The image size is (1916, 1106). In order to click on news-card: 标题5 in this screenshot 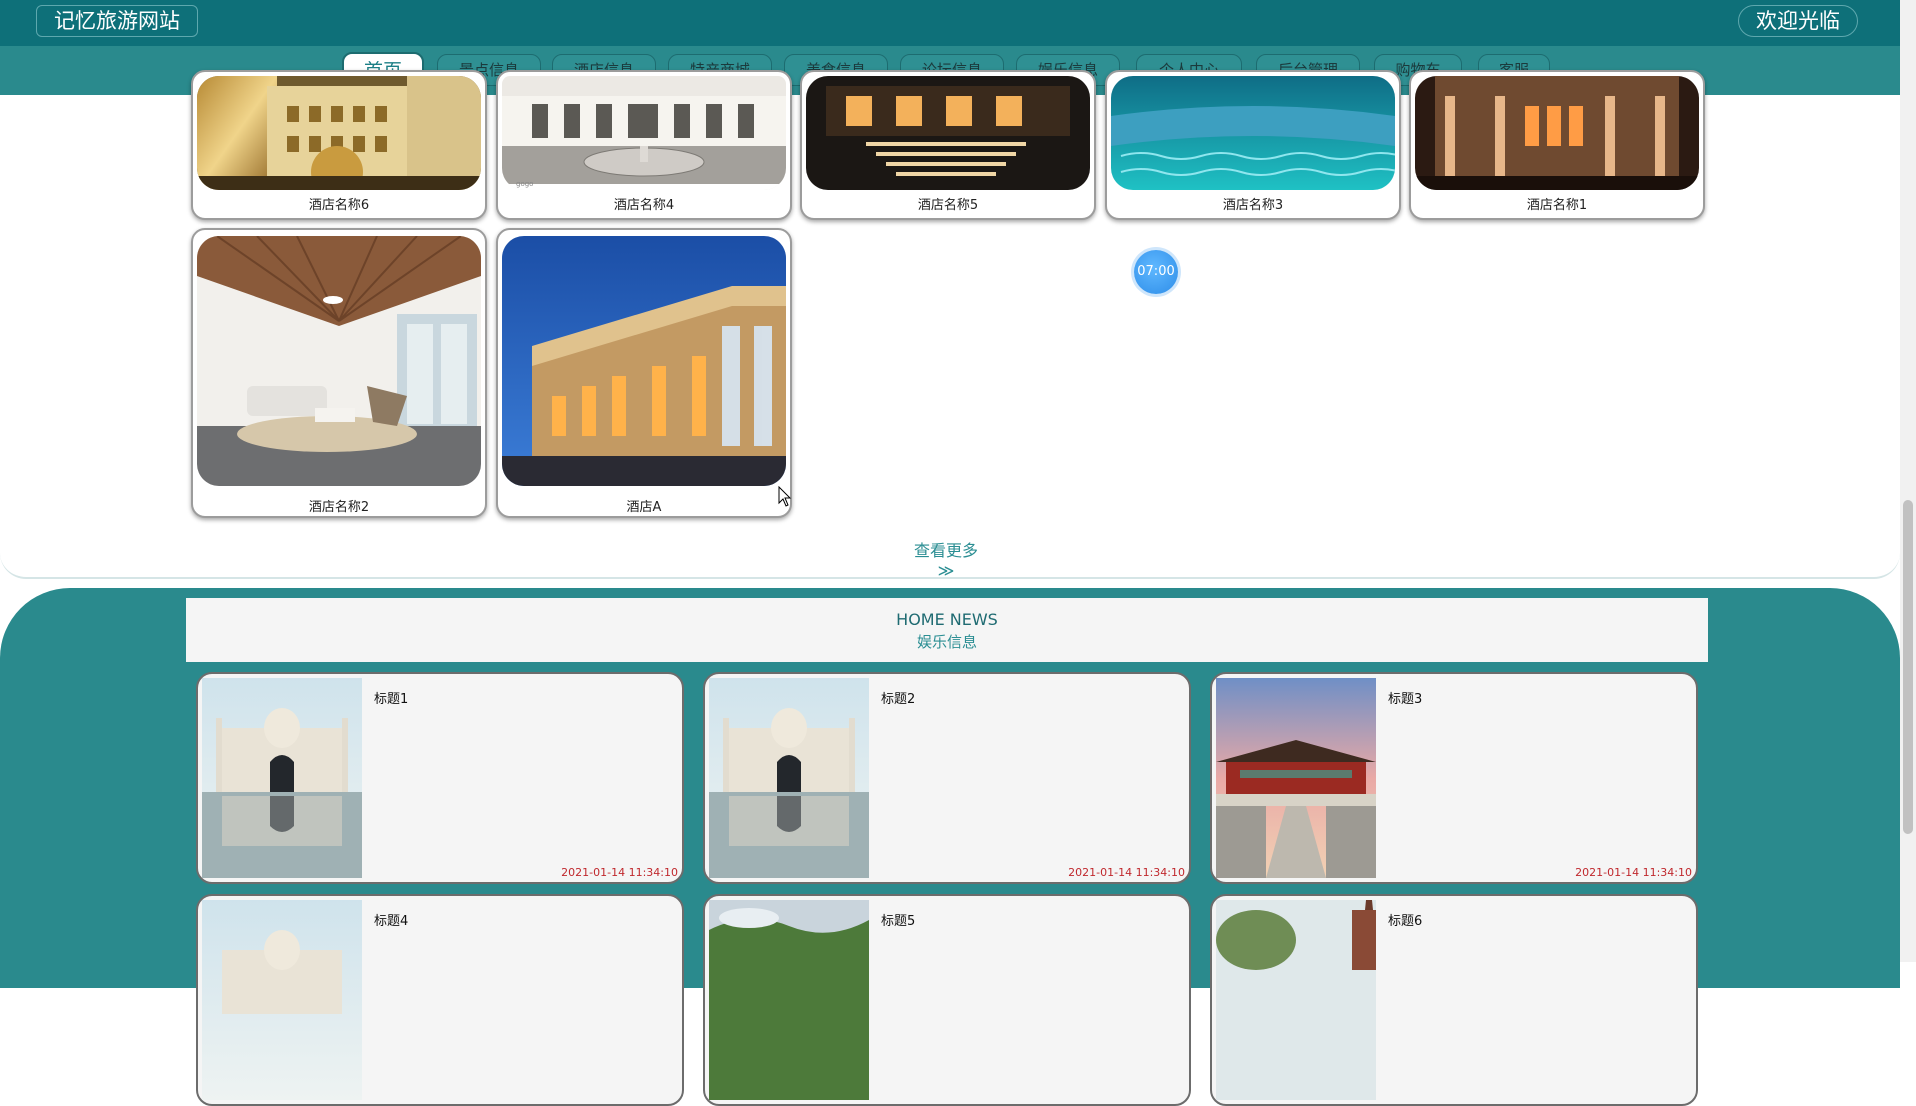, I will do `click(947, 1000)`.